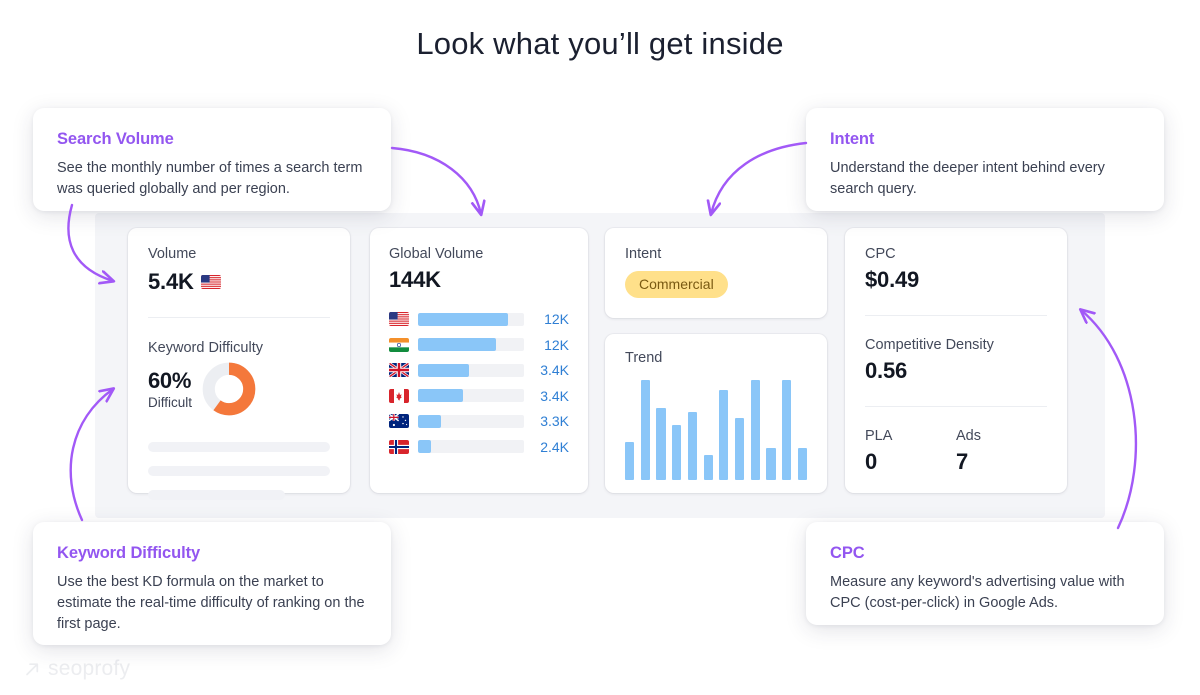 Image resolution: width=1200 pixels, height=695 pixels. Describe the element at coordinates (879, 436) in the screenshot. I see `pla-label: PLA` at that location.